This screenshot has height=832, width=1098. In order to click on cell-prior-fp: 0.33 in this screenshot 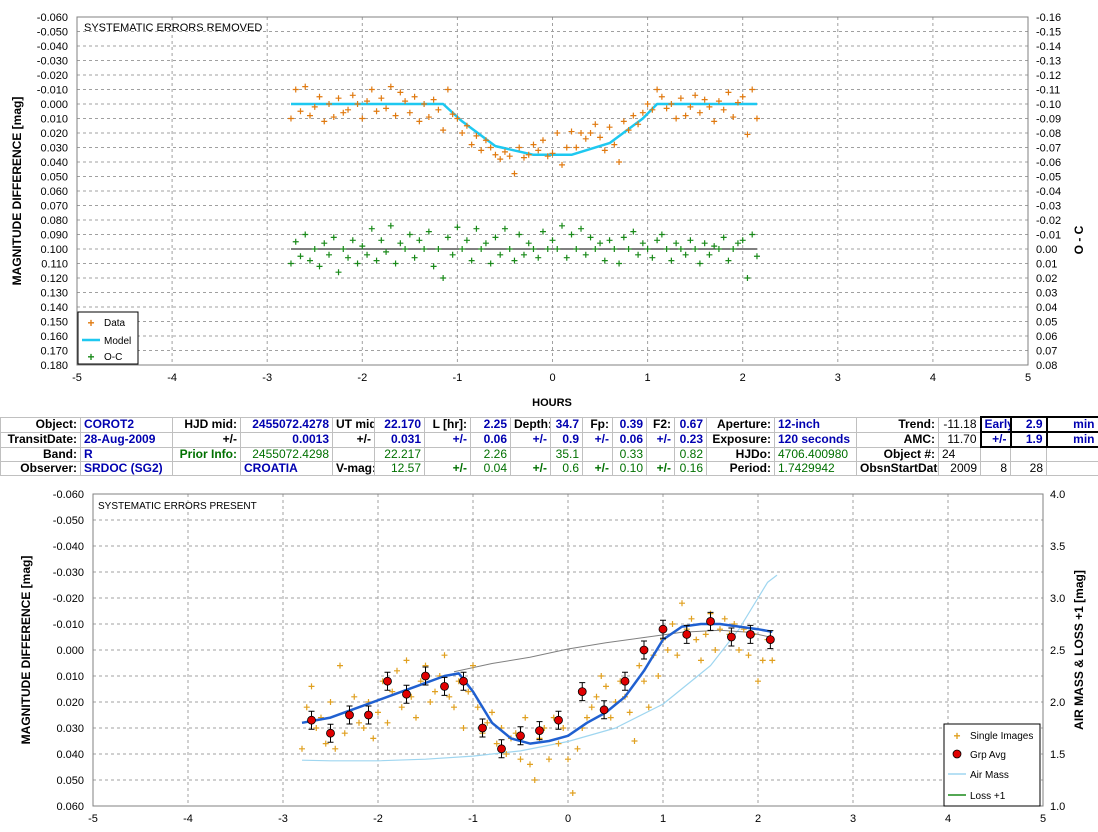, I will do `click(629, 454)`.